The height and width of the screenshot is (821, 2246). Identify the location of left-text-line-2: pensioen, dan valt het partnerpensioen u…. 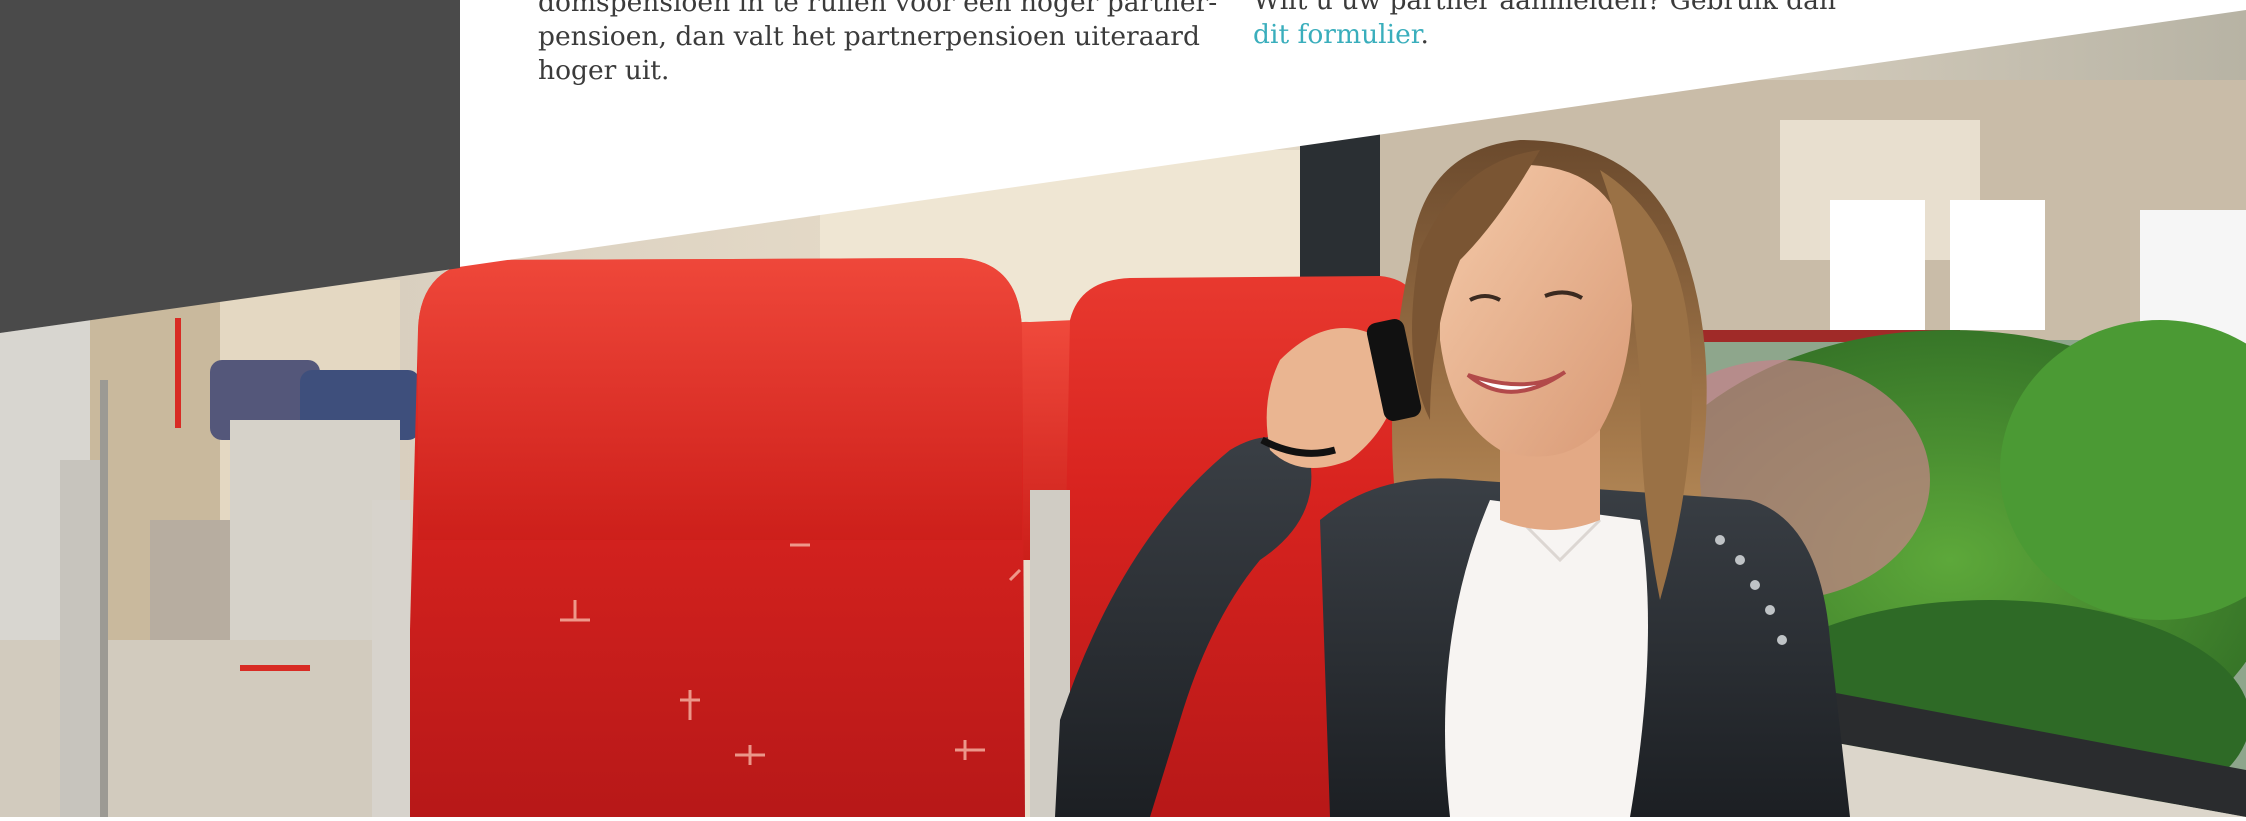
(869, 36).